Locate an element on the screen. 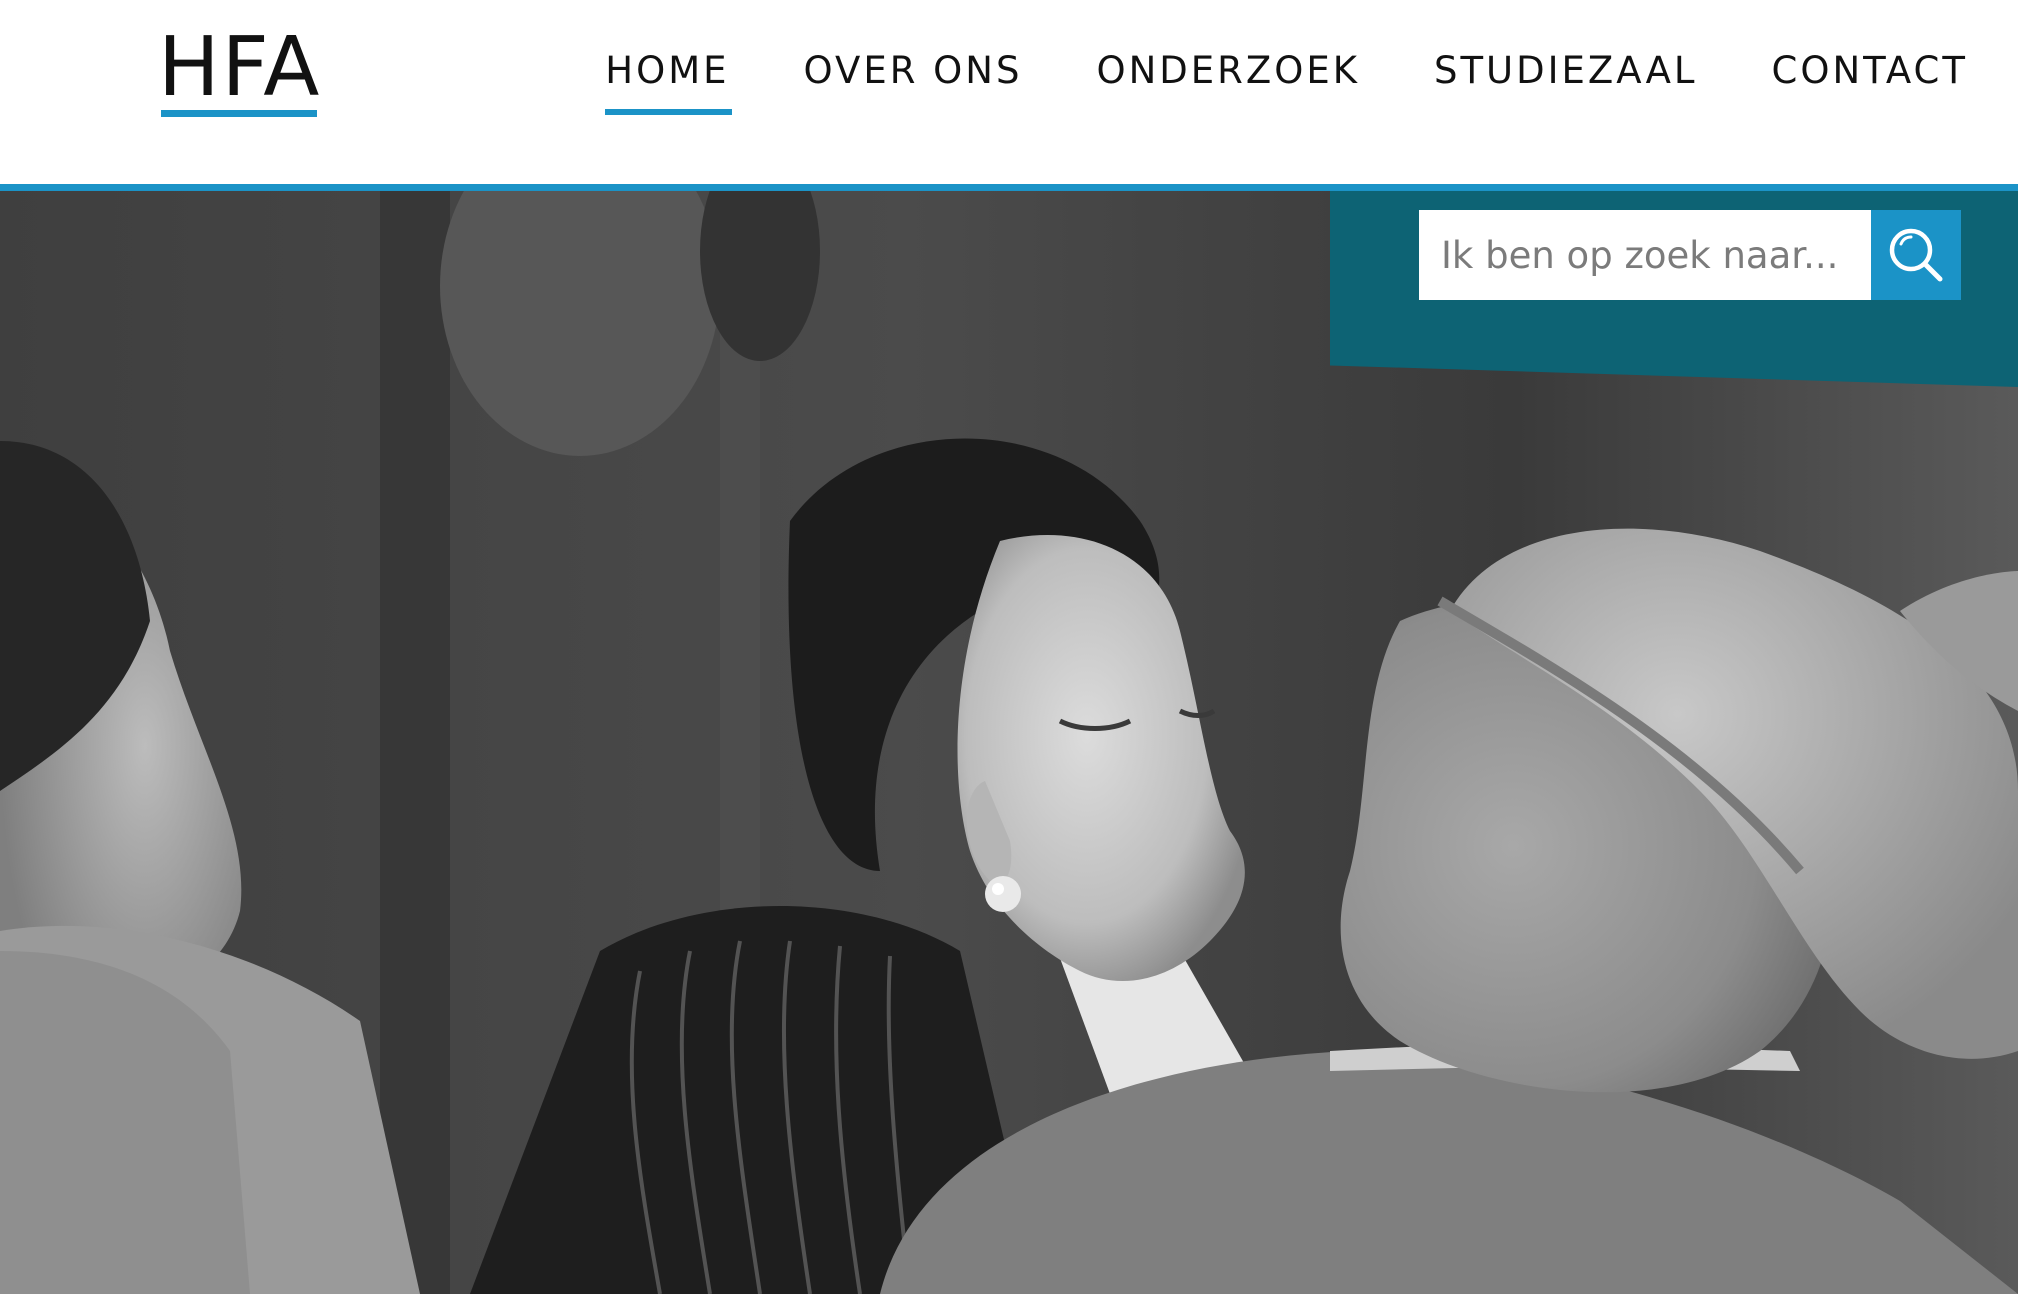 Image resolution: width=2018 pixels, height=1294 pixels. search-button is located at coordinates (1916, 255).